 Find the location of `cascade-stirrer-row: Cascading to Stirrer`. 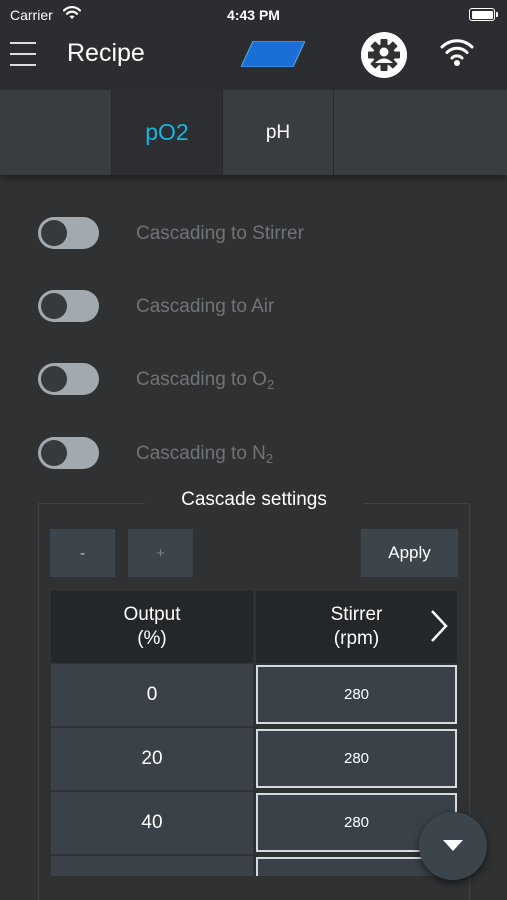

cascade-stirrer-row: Cascading to Stirrer is located at coordinates (258, 234).